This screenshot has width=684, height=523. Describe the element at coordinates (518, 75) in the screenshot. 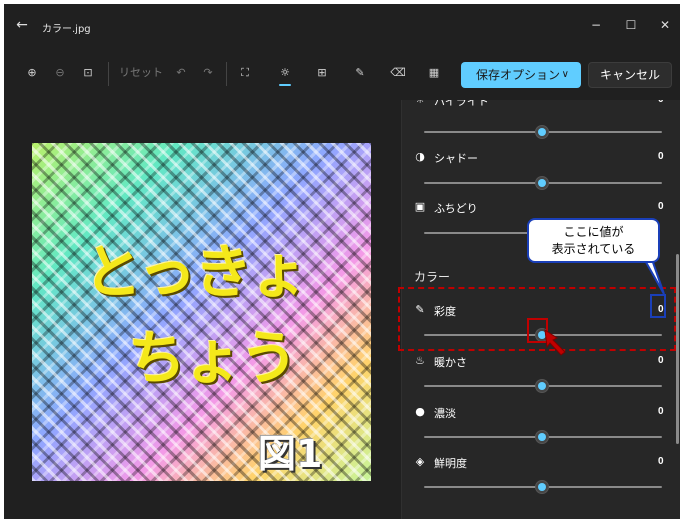

I see `save-options-label: 保存オプション` at that location.